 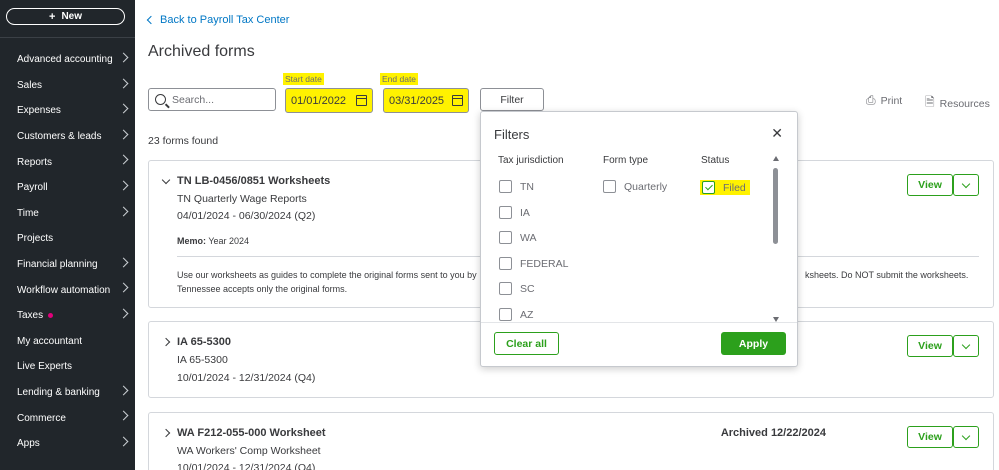 What do you see at coordinates (246, 466) in the screenshot?
I see `form-period: 10/01/2024 - 12/31/2024 (Q4)` at bounding box center [246, 466].